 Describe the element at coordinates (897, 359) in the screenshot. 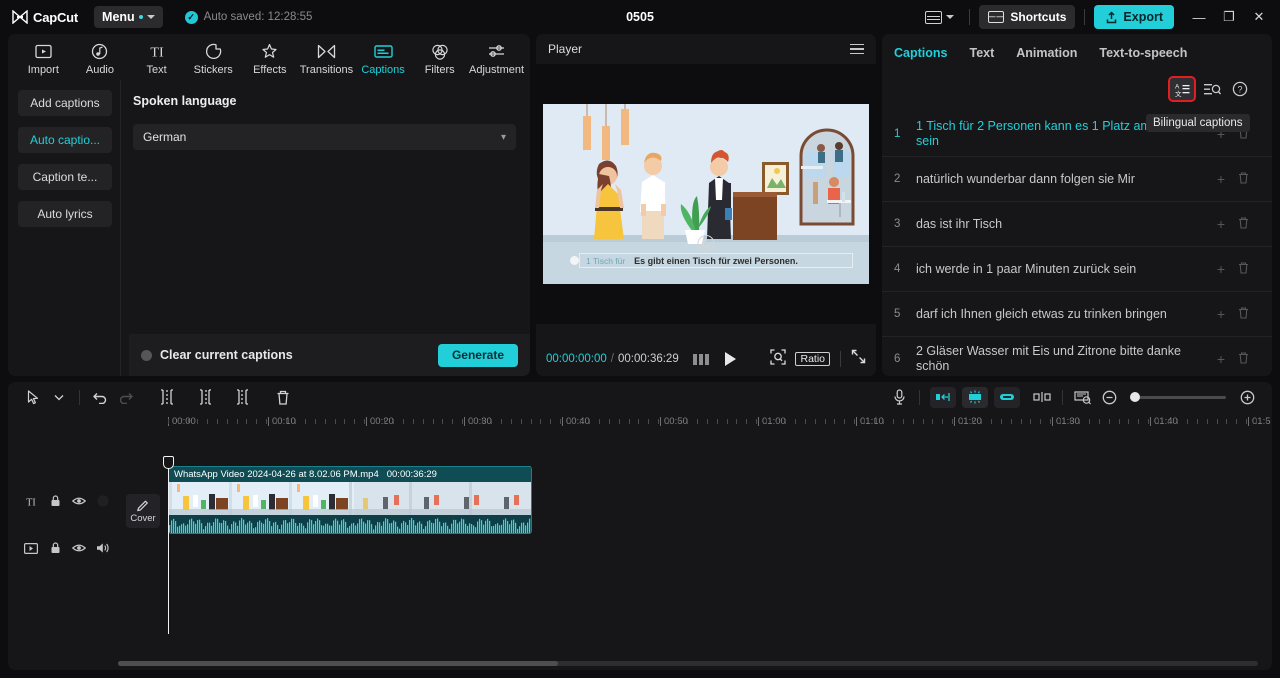

I see `caption-index: 6` at that location.